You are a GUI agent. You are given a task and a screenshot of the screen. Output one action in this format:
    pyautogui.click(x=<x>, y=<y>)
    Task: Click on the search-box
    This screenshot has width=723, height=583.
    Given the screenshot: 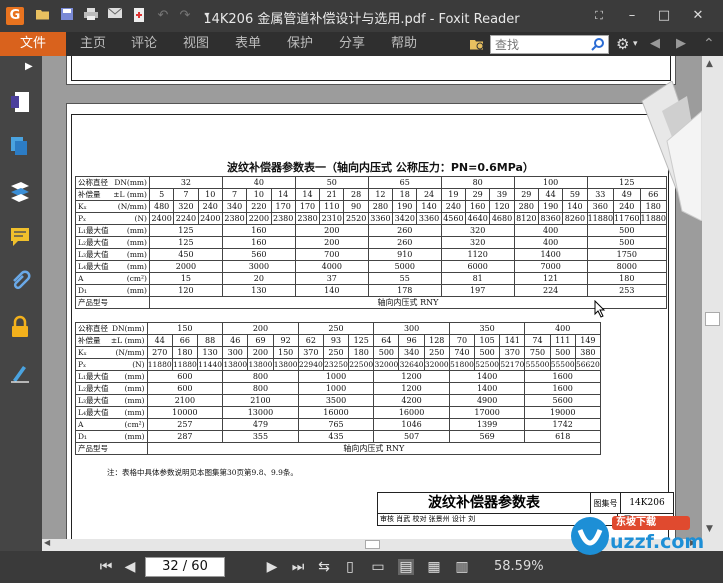 What is the action you would take?
    pyautogui.click(x=549, y=44)
    